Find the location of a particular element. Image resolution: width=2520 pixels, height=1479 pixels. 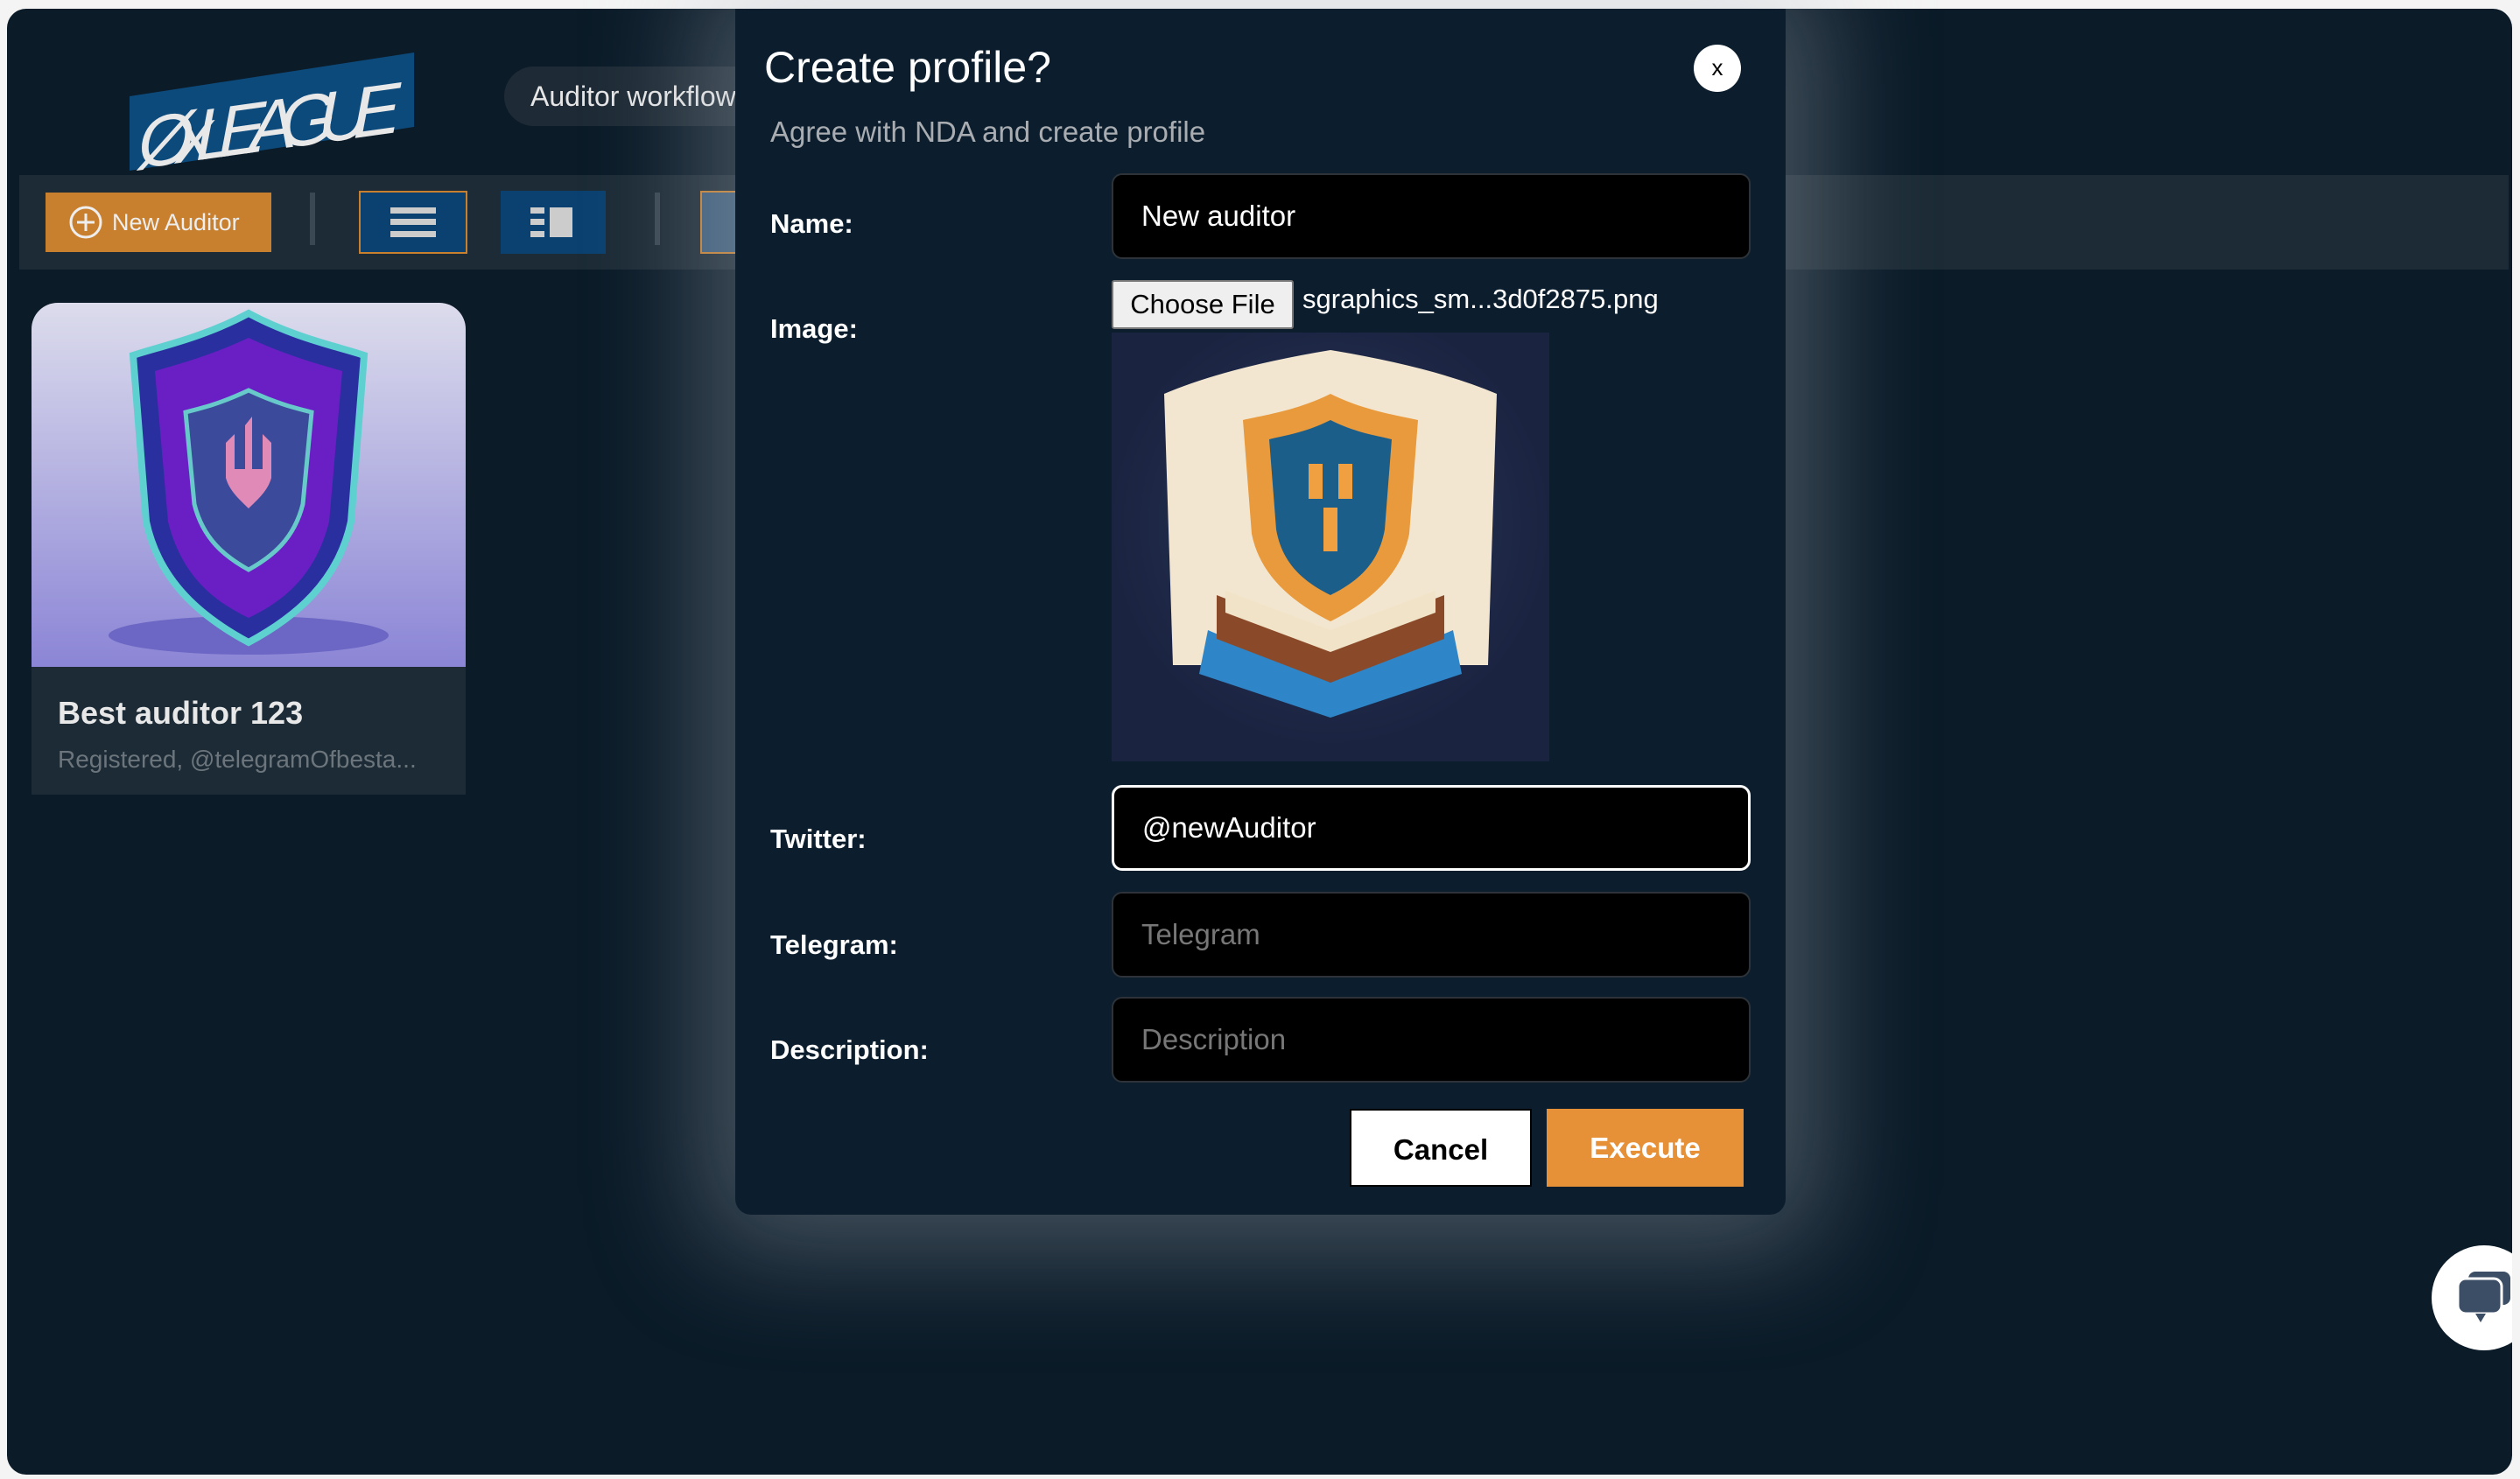

description-label: Description: is located at coordinates (849, 1050).